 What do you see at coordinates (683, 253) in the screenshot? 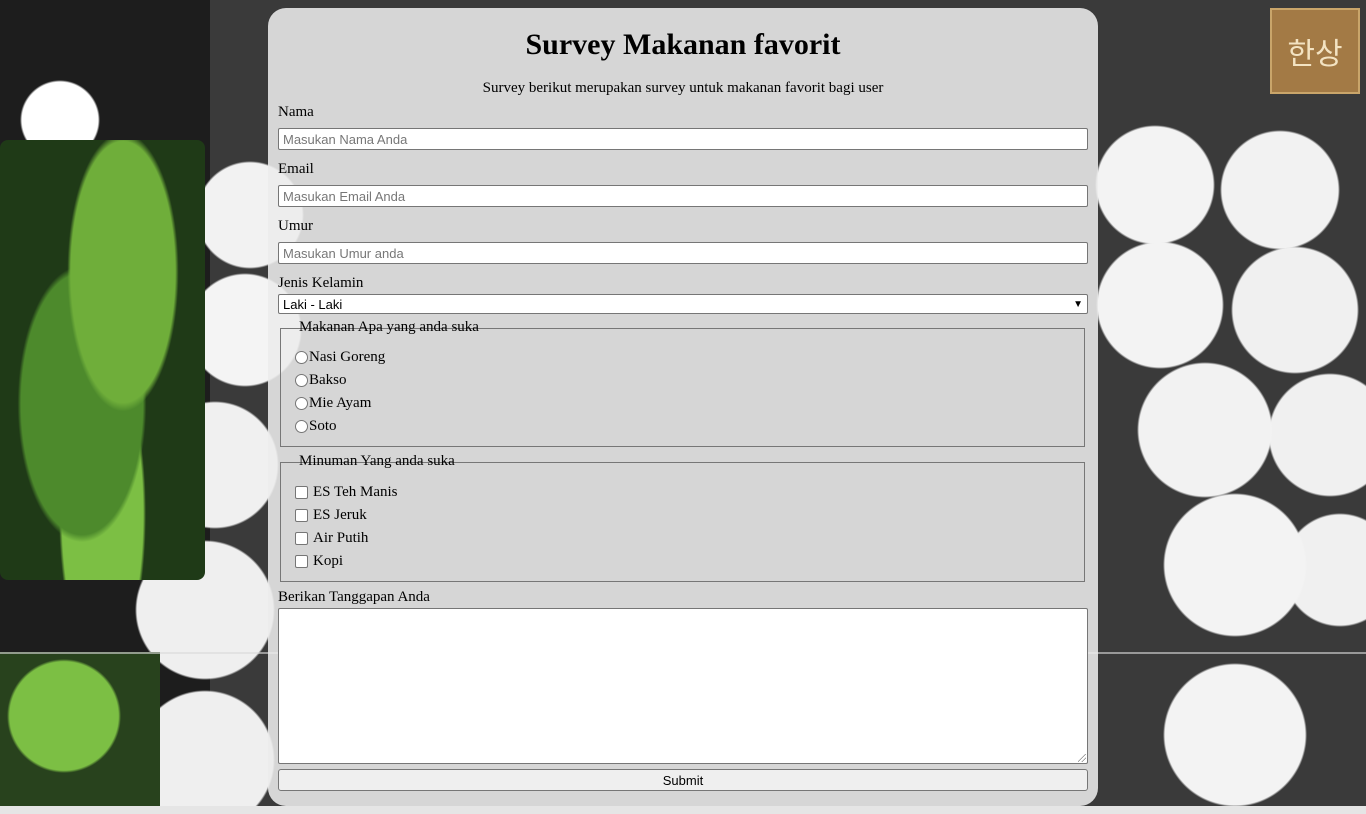
I see `umur-input` at bounding box center [683, 253].